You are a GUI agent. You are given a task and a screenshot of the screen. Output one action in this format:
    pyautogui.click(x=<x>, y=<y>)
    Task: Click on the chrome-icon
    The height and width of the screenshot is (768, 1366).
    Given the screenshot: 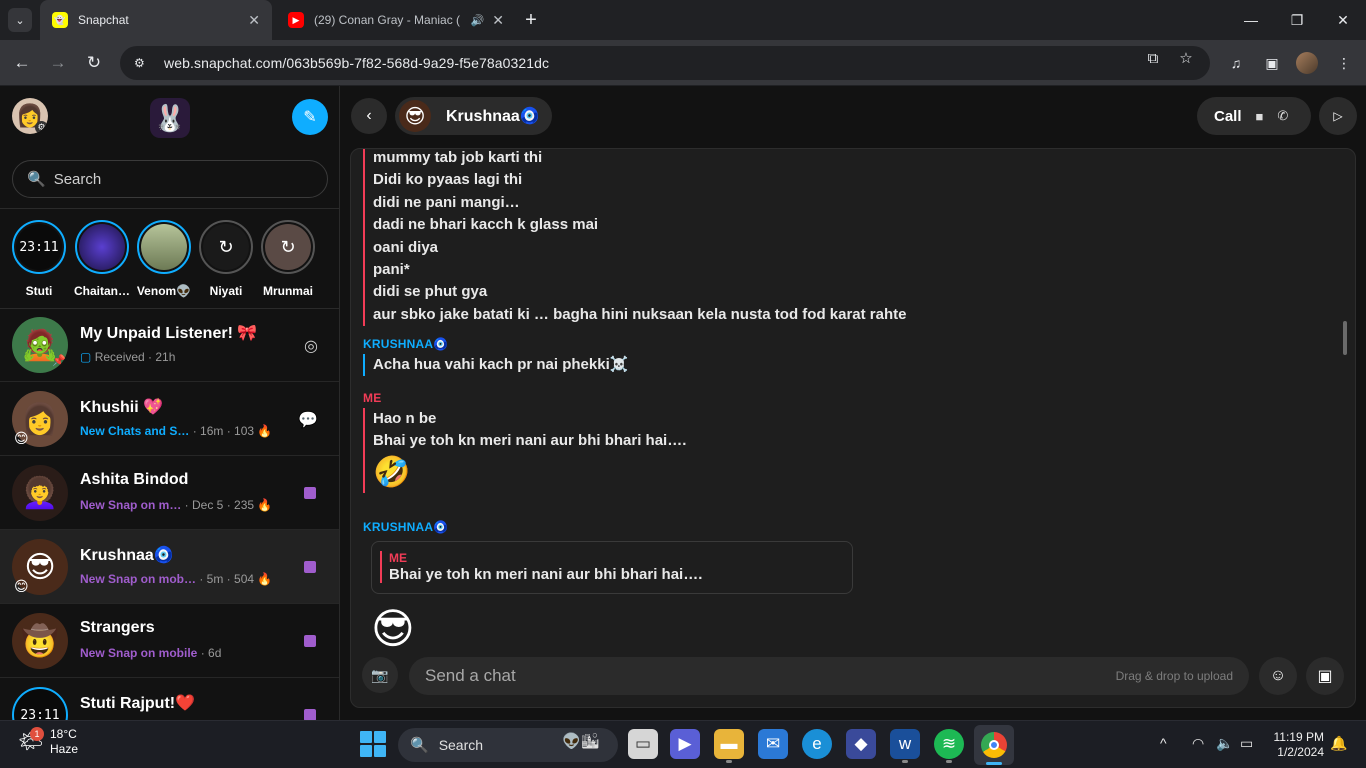 What is the action you would take?
    pyautogui.click(x=994, y=745)
    